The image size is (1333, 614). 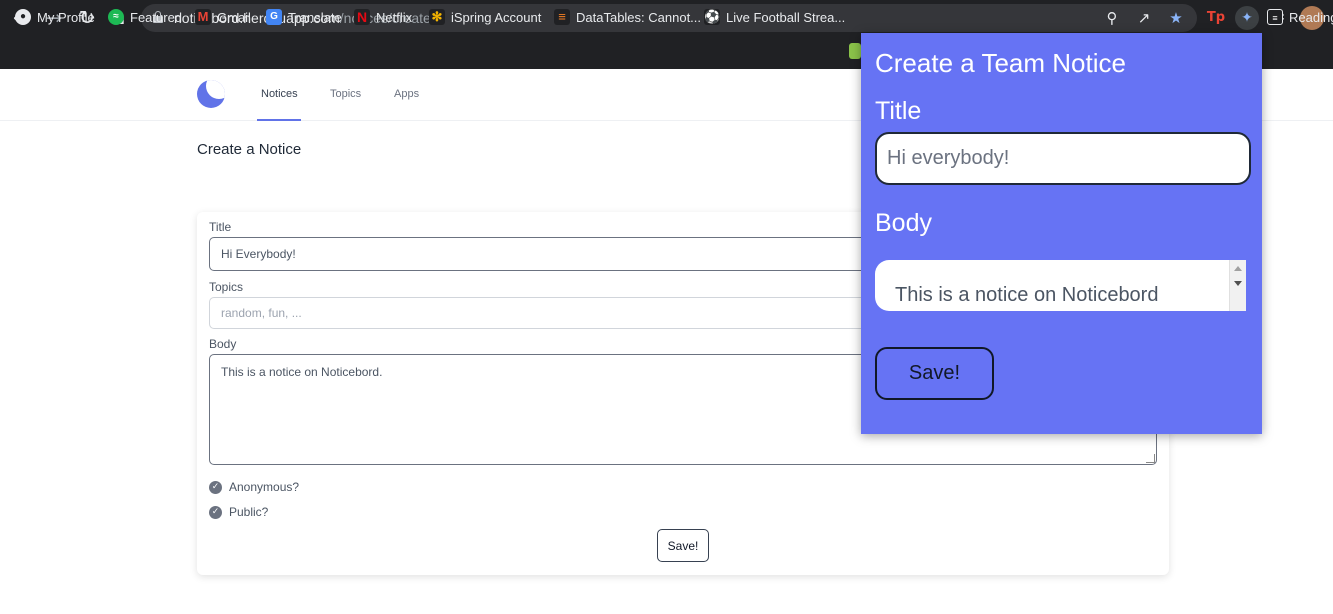 I want to click on bookmark-featured: ≈ Featured, so click(x=145, y=17).